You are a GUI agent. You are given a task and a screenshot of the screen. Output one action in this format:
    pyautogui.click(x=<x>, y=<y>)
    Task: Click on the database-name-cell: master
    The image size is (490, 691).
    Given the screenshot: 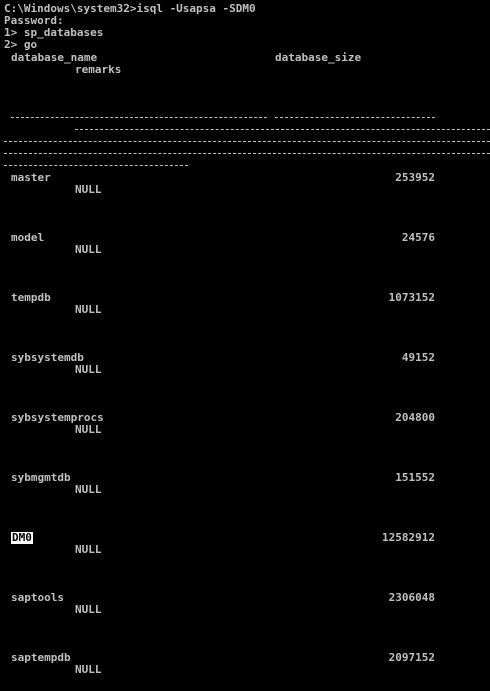 What is the action you would take?
    pyautogui.click(x=31, y=177)
    